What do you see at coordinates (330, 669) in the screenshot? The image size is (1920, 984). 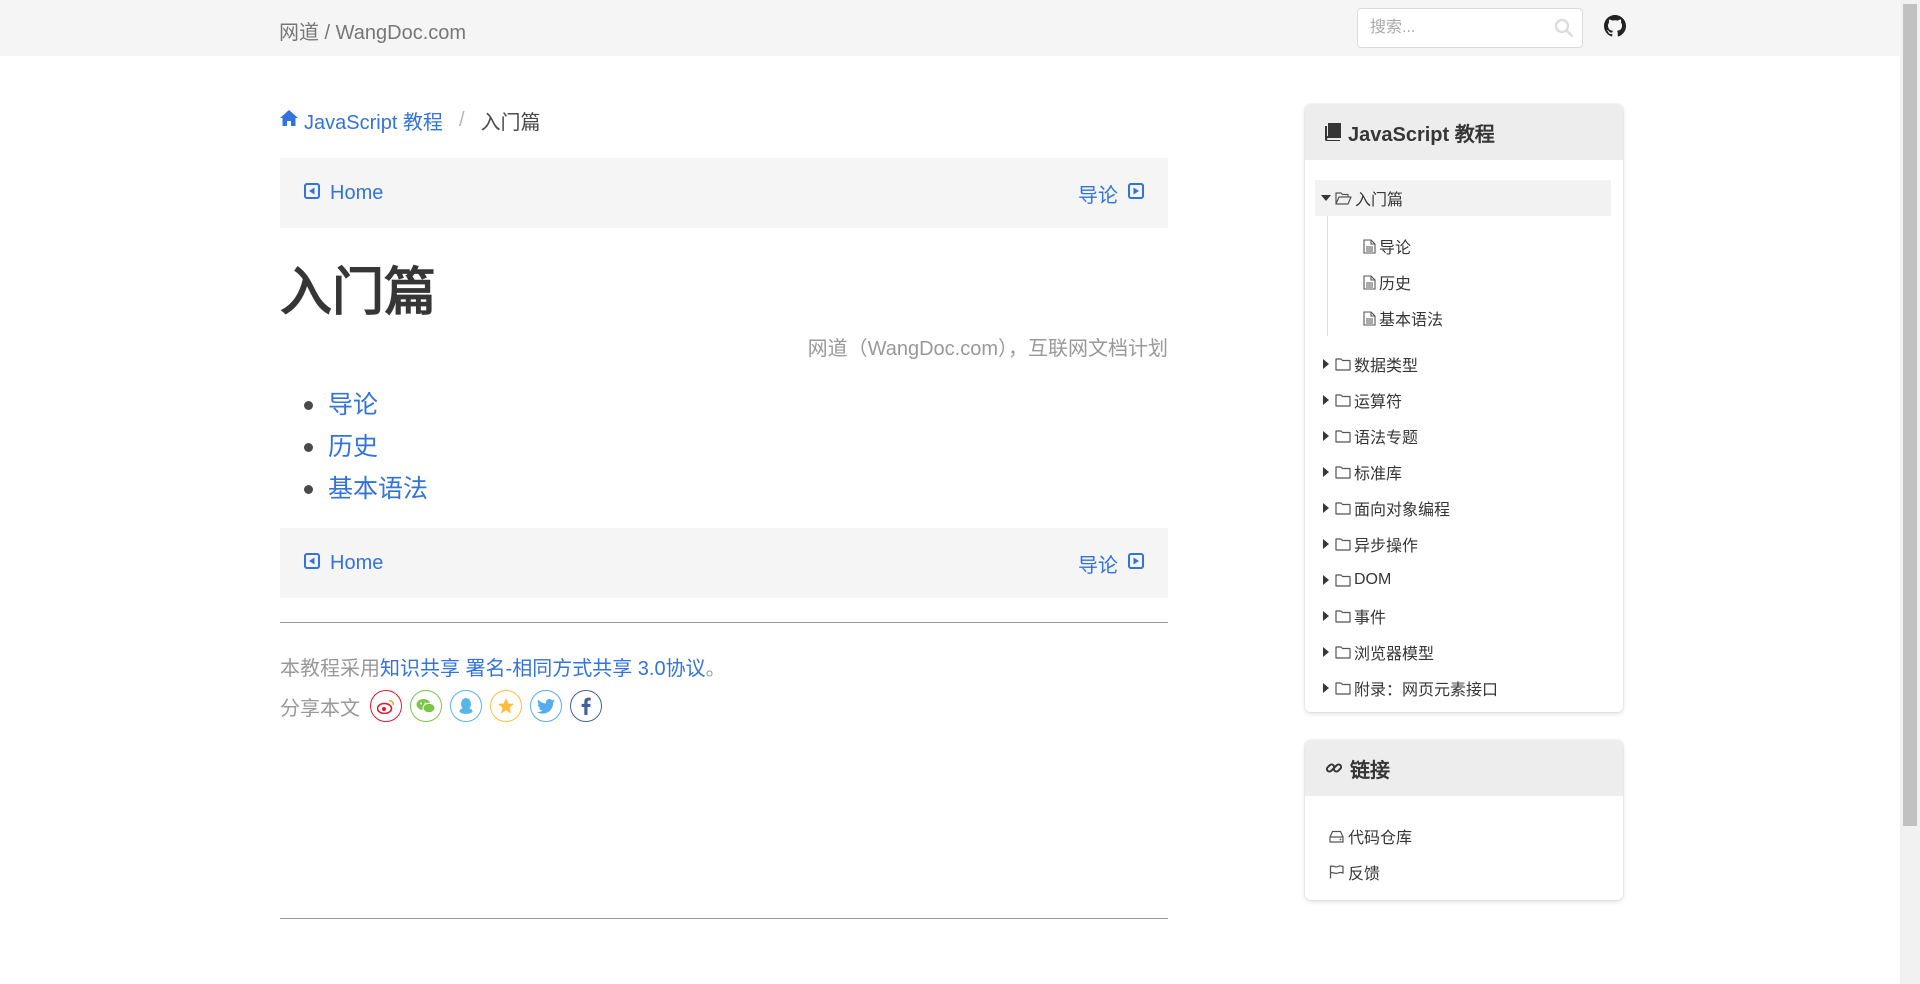 I see `license-prefix: 本教程采用` at bounding box center [330, 669].